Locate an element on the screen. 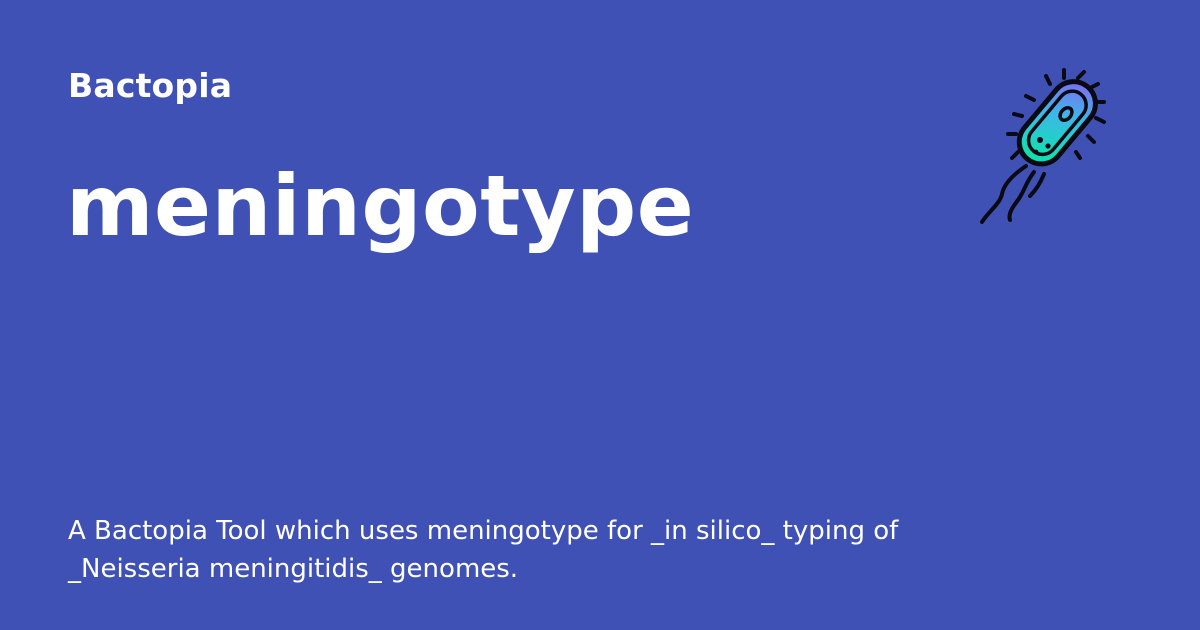 This screenshot has height=630, width=1200. tool-title: meningotype is located at coordinates (380, 206).